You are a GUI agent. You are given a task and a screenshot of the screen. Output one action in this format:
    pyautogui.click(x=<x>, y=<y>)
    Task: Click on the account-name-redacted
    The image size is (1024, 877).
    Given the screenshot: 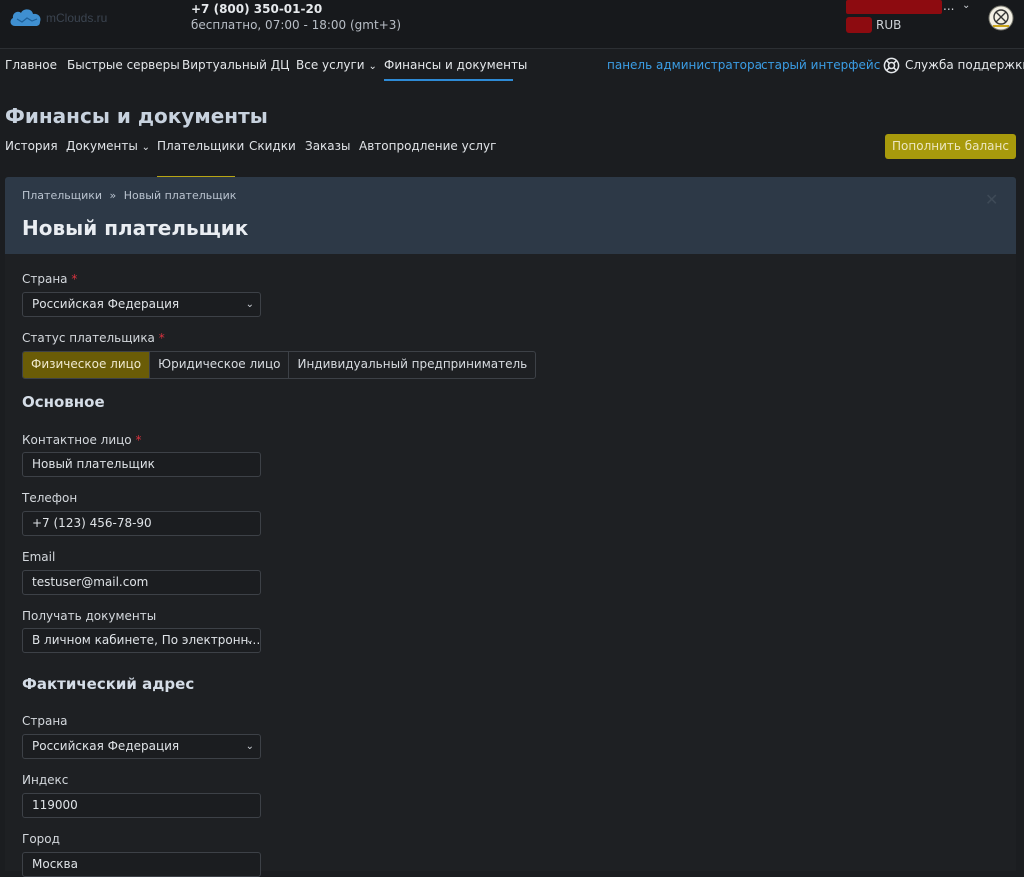 What is the action you would take?
    pyautogui.click(x=894, y=7)
    